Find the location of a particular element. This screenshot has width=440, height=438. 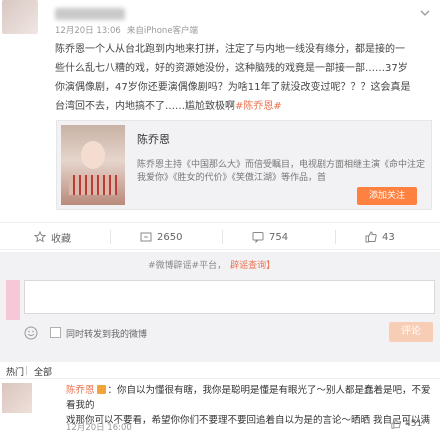

comment-count: 754 is located at coordinates (279, 237).